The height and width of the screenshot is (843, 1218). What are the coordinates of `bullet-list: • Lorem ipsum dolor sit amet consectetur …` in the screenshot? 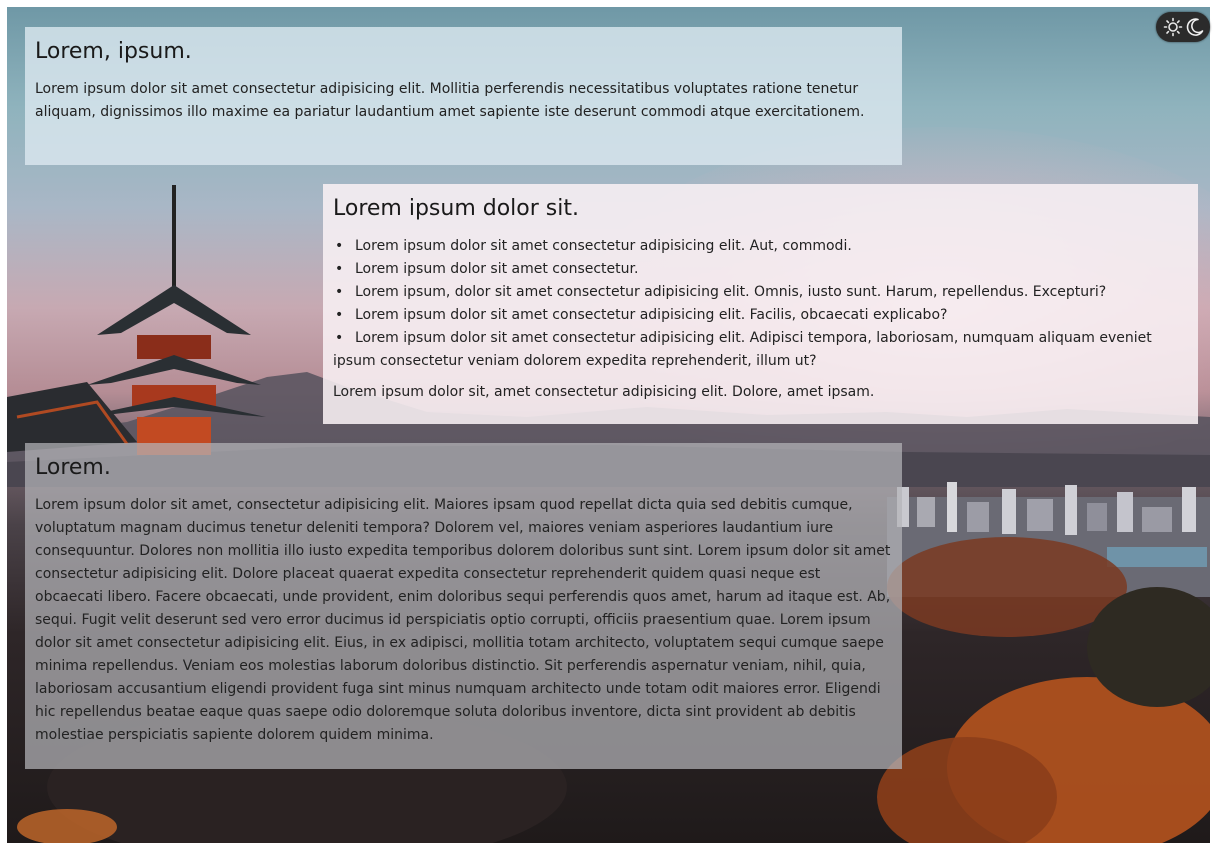 It's located at (760, 304).